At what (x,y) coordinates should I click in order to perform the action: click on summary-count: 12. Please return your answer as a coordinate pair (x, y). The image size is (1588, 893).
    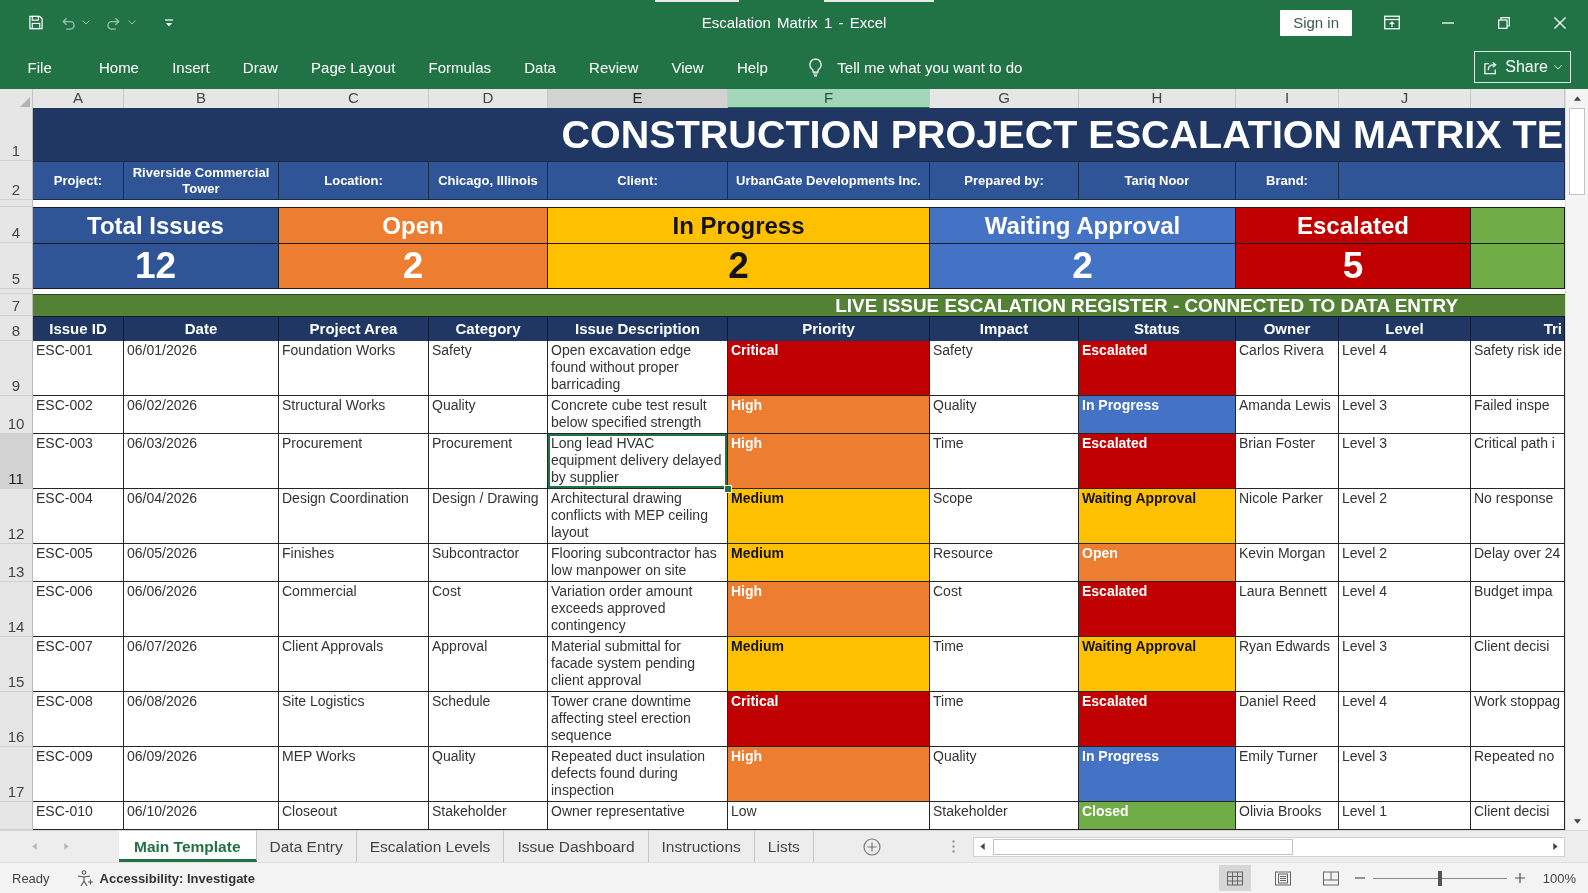
    Looking at the image, I should click on (155, 266).